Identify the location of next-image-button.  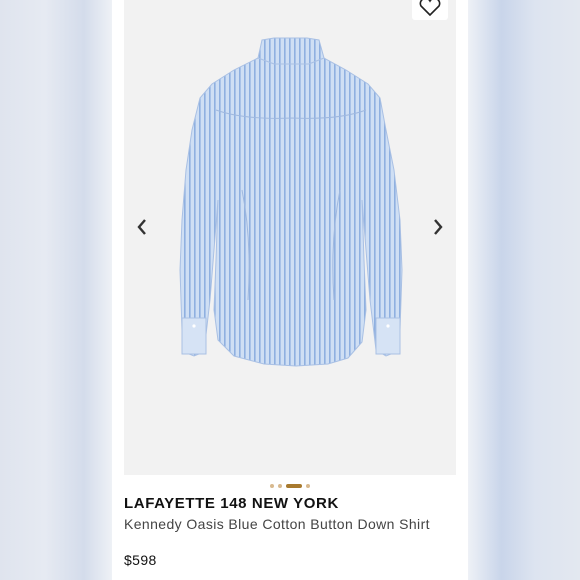
(438, 227).